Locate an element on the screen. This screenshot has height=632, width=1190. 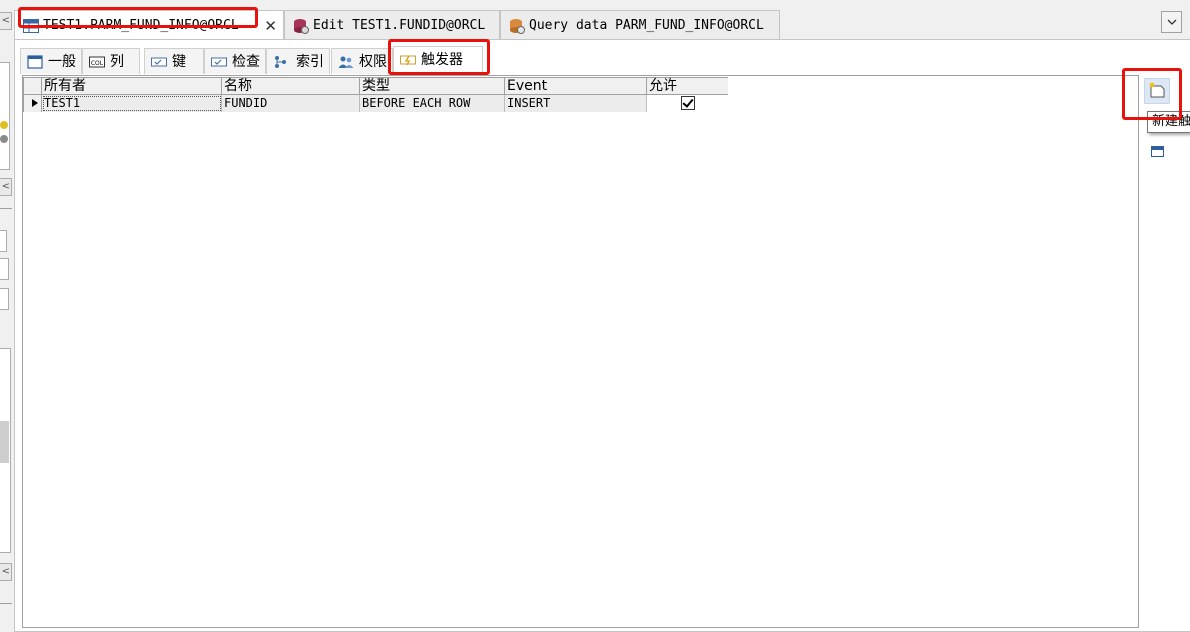
cell-name: FUNDID is located at coordinates (291, 103).